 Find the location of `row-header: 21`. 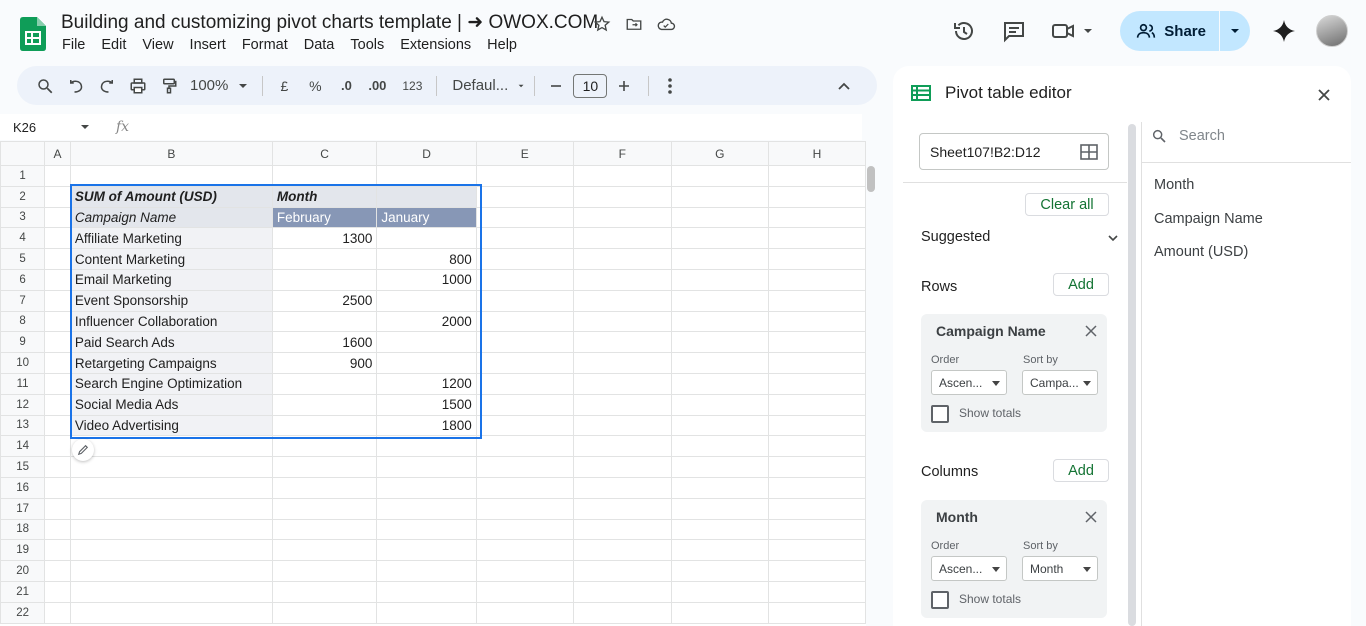

row-header: 21 is located at coordinates (23, 591).